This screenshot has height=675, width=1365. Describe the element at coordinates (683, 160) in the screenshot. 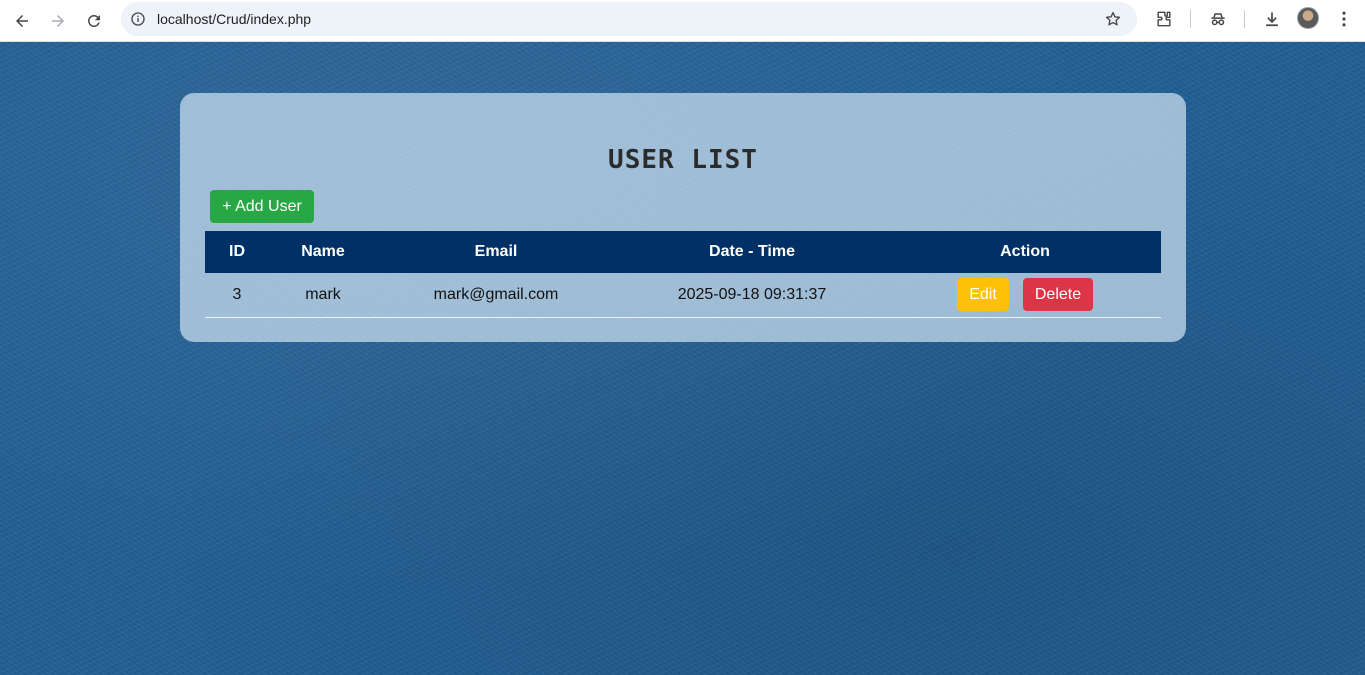

I see `page-title: USER LIST` at that location.